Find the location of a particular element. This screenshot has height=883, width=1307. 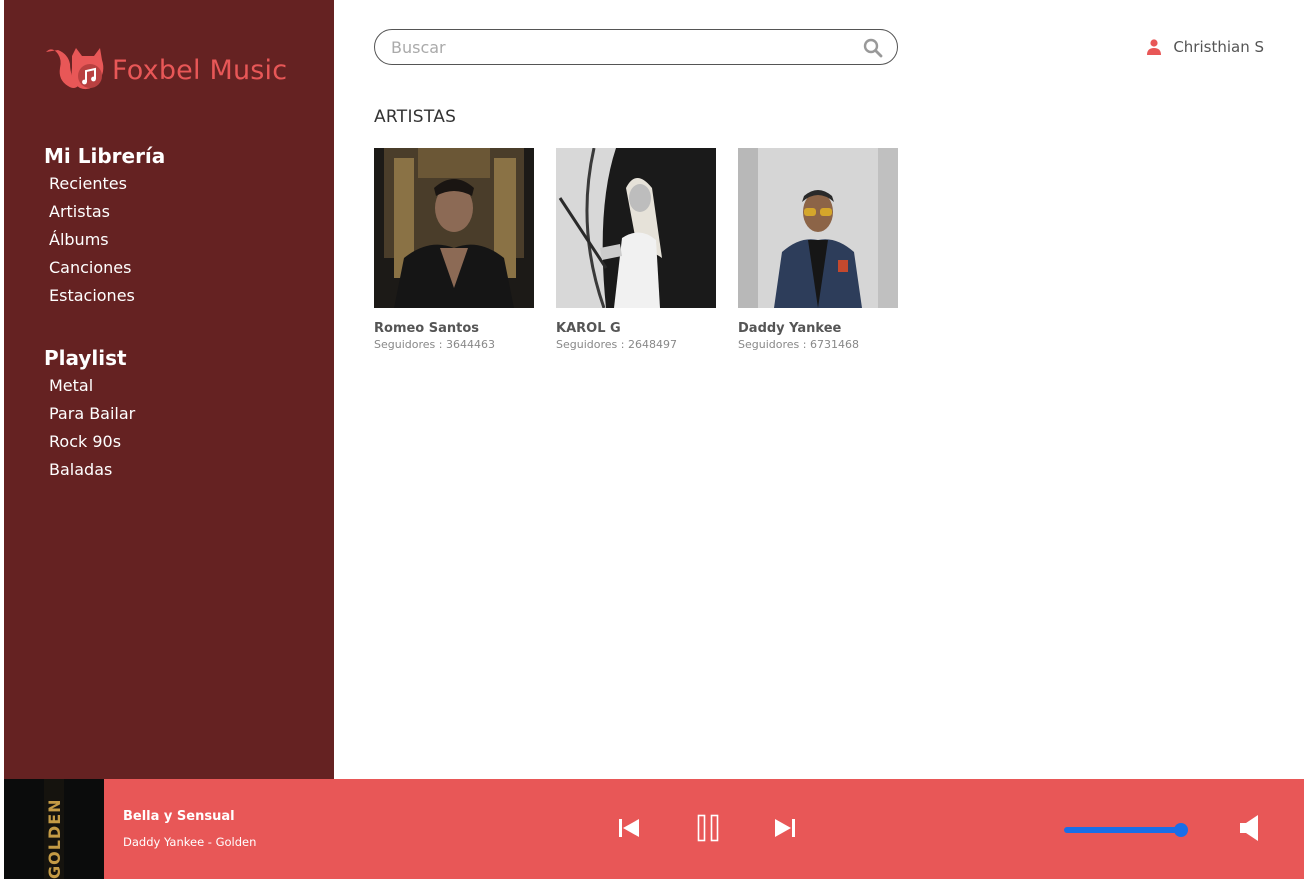

search-input is located at coordinates (621, 47).